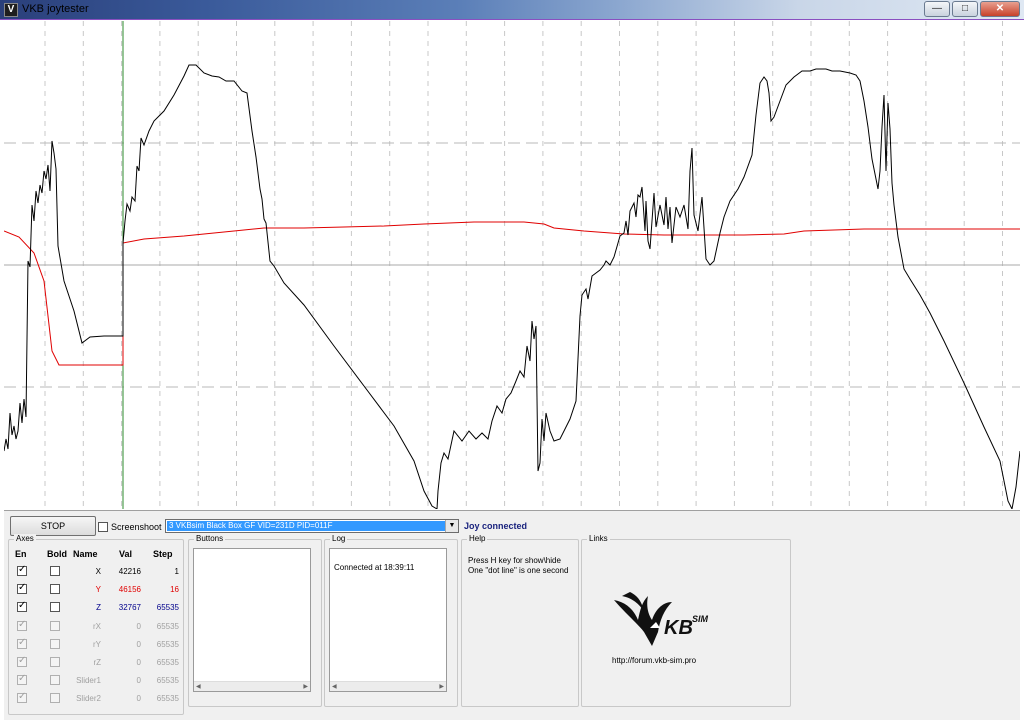 The image size is (1024, 720). What do you see at coordinates (126, 554) in the screenshot?
I see `header-val: Val` at bounding box center [126, 554].